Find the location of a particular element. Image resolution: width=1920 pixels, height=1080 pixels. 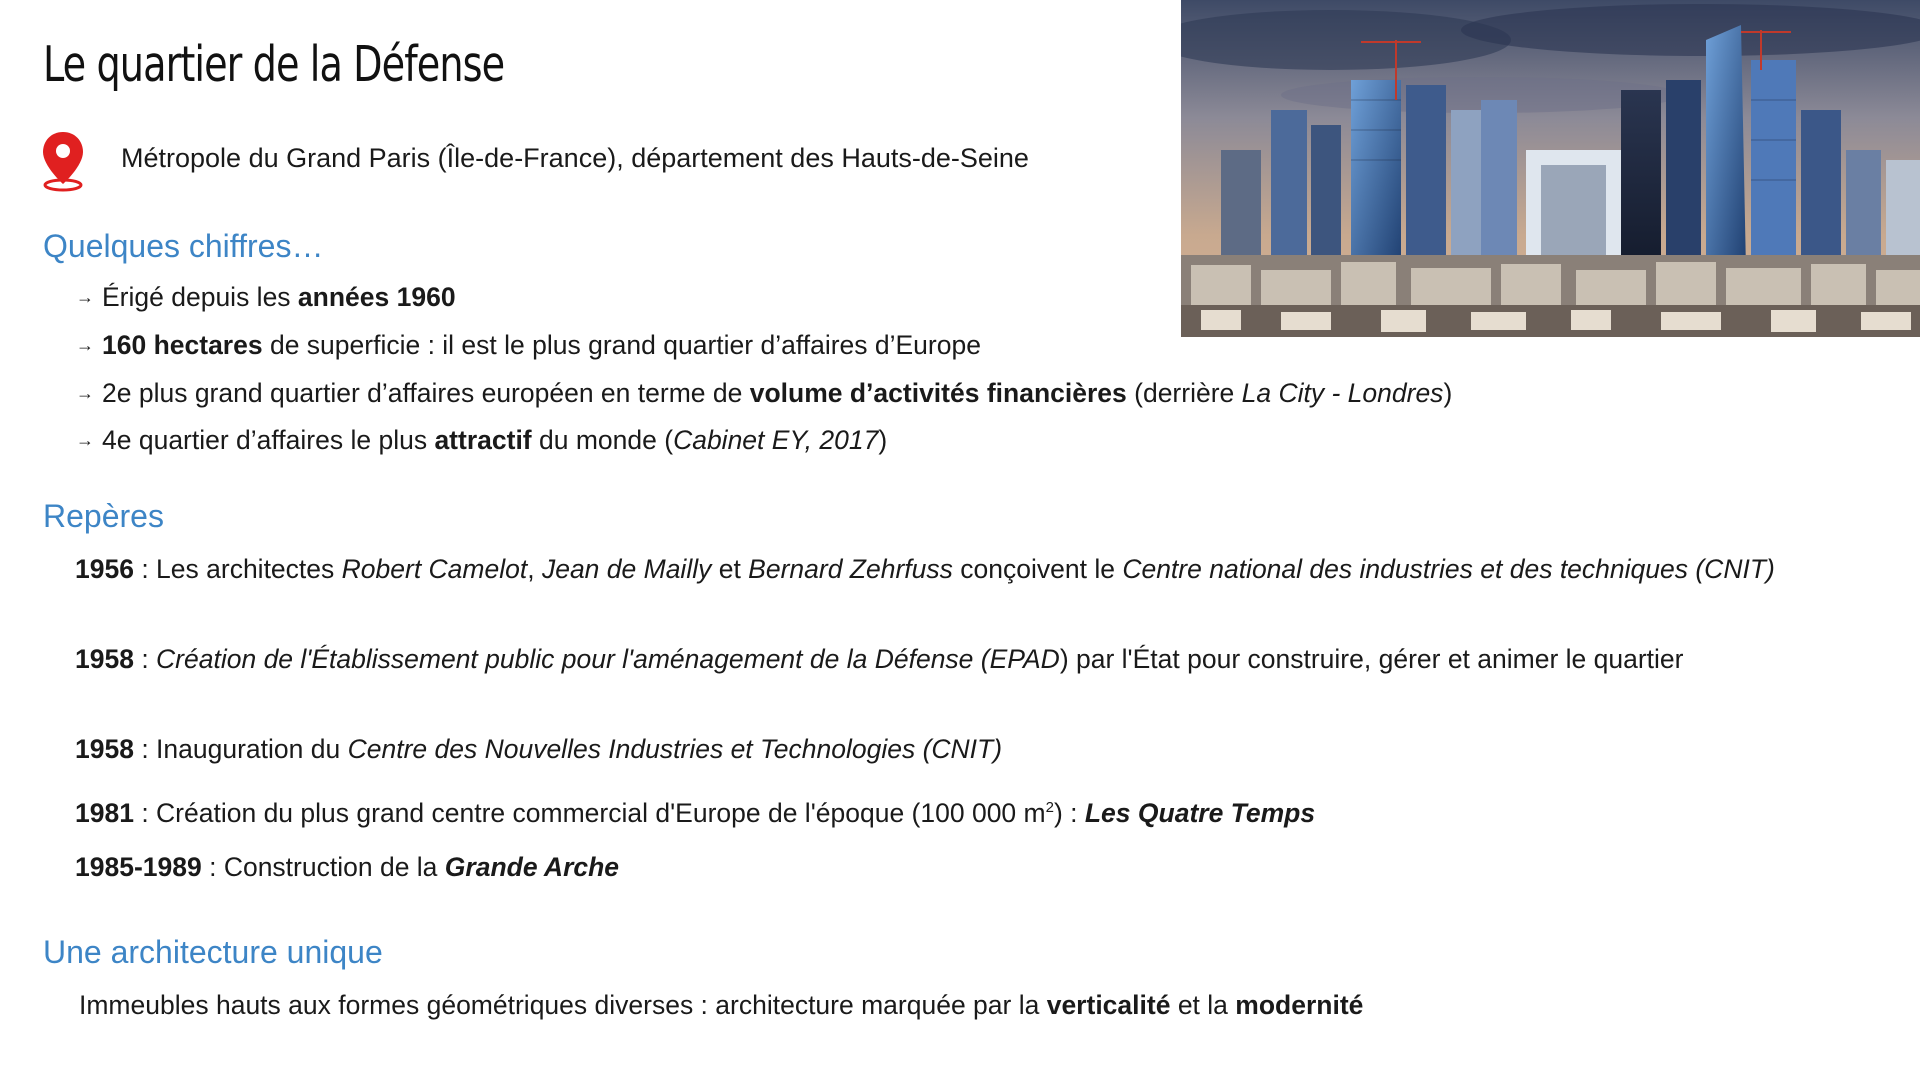

heading-reperes: Repères is located at coordinates (103, 516).